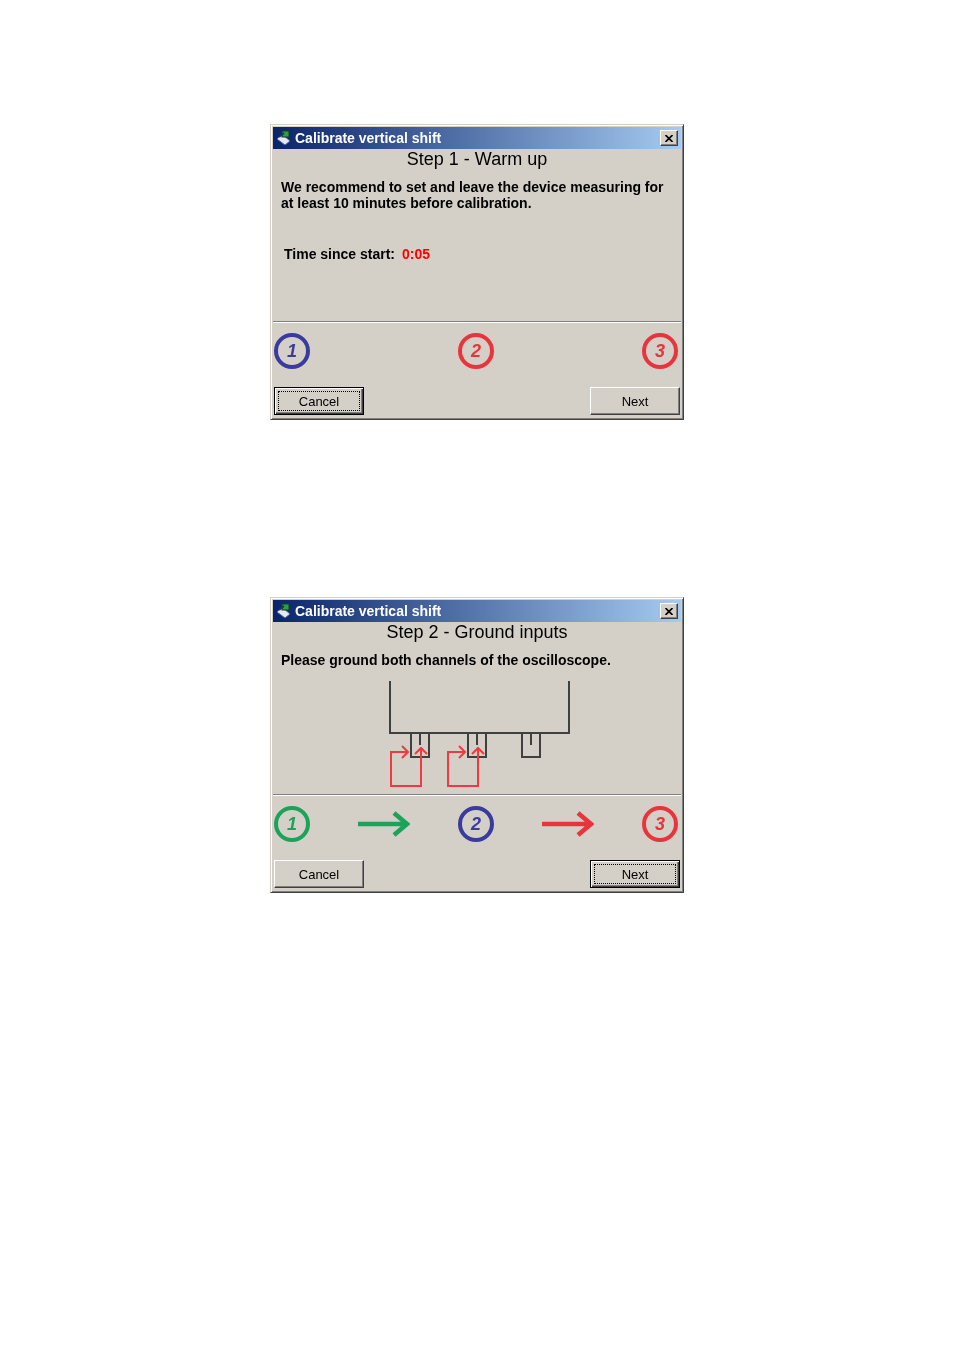  Describe the element at coordinates (416, 254) in the screenshot. I see `timer-value: 0:05` at that location.